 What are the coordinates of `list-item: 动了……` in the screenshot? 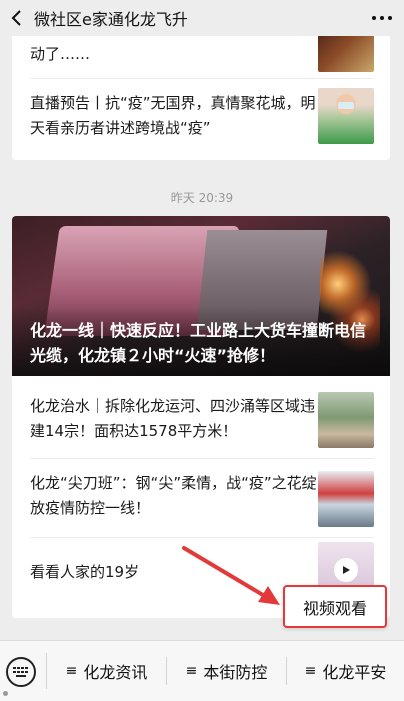 It's located at (201, 56).